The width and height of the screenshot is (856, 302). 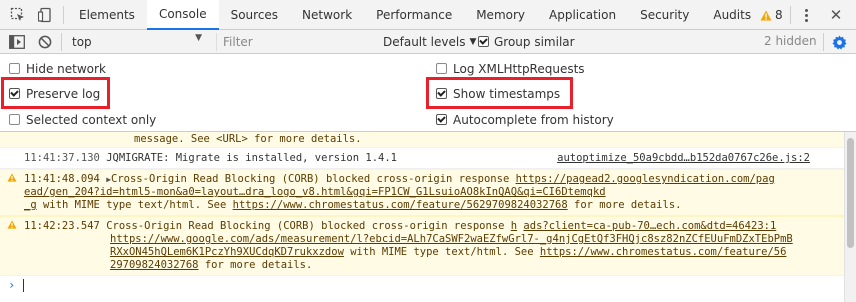 What do you see at coordinates (327, 15) in the screenshot?
I see `tab-network: Network` at bounding box center [327, 15].